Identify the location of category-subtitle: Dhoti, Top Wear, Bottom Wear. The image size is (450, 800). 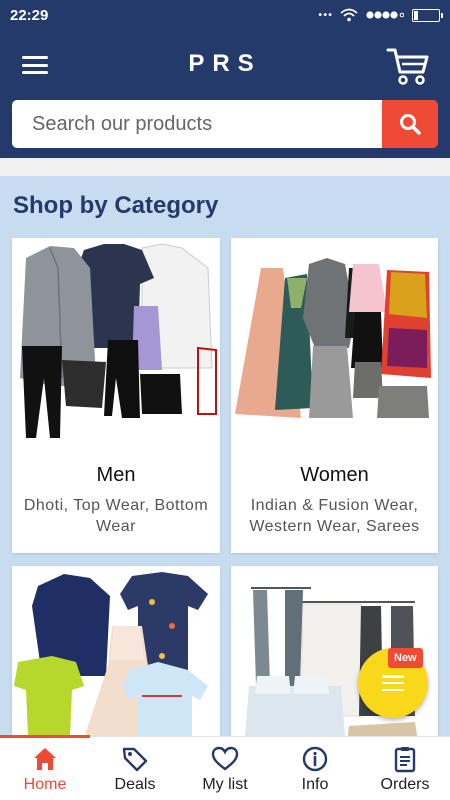
(116, 516).